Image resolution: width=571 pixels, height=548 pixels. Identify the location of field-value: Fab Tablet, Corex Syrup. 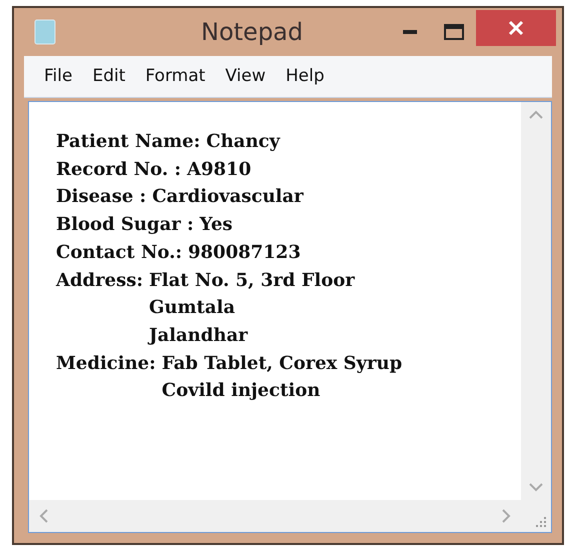
(282, 364).